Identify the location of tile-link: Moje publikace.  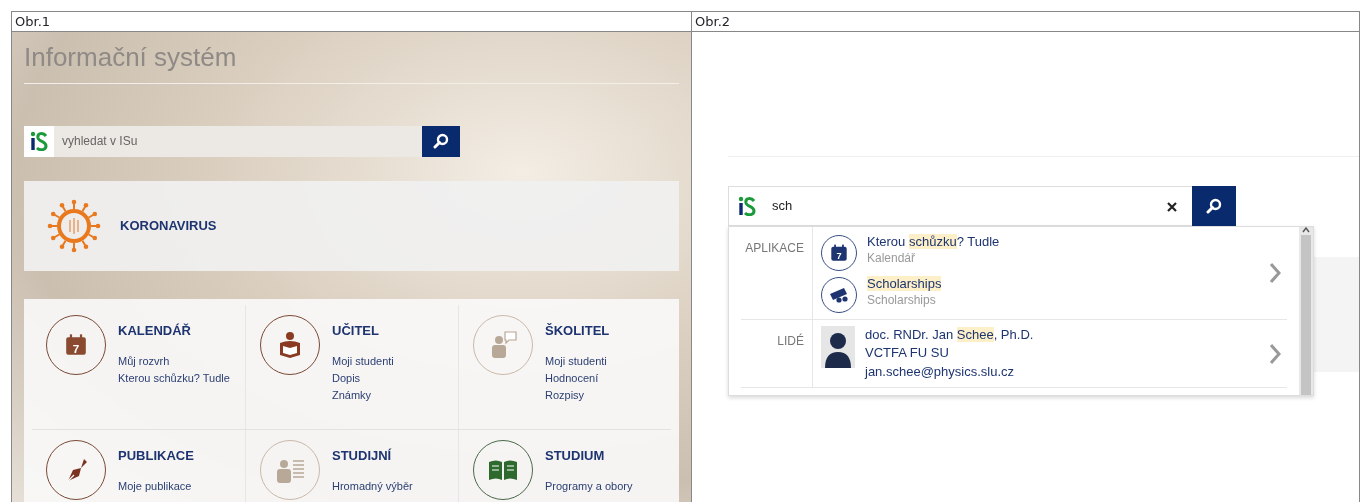
(156, 486).